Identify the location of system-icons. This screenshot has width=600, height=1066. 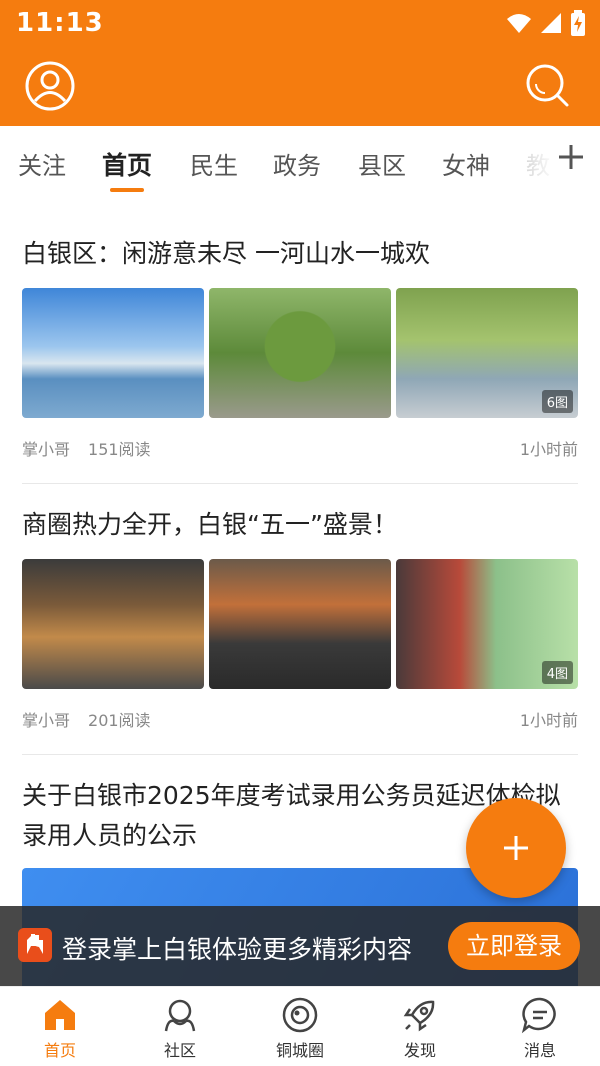
(546, 23).